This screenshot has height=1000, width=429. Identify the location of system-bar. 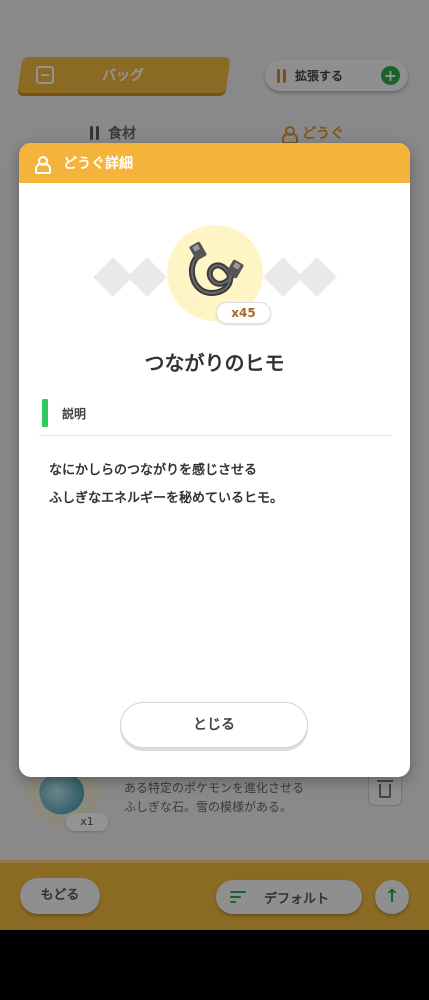
(214, 965).